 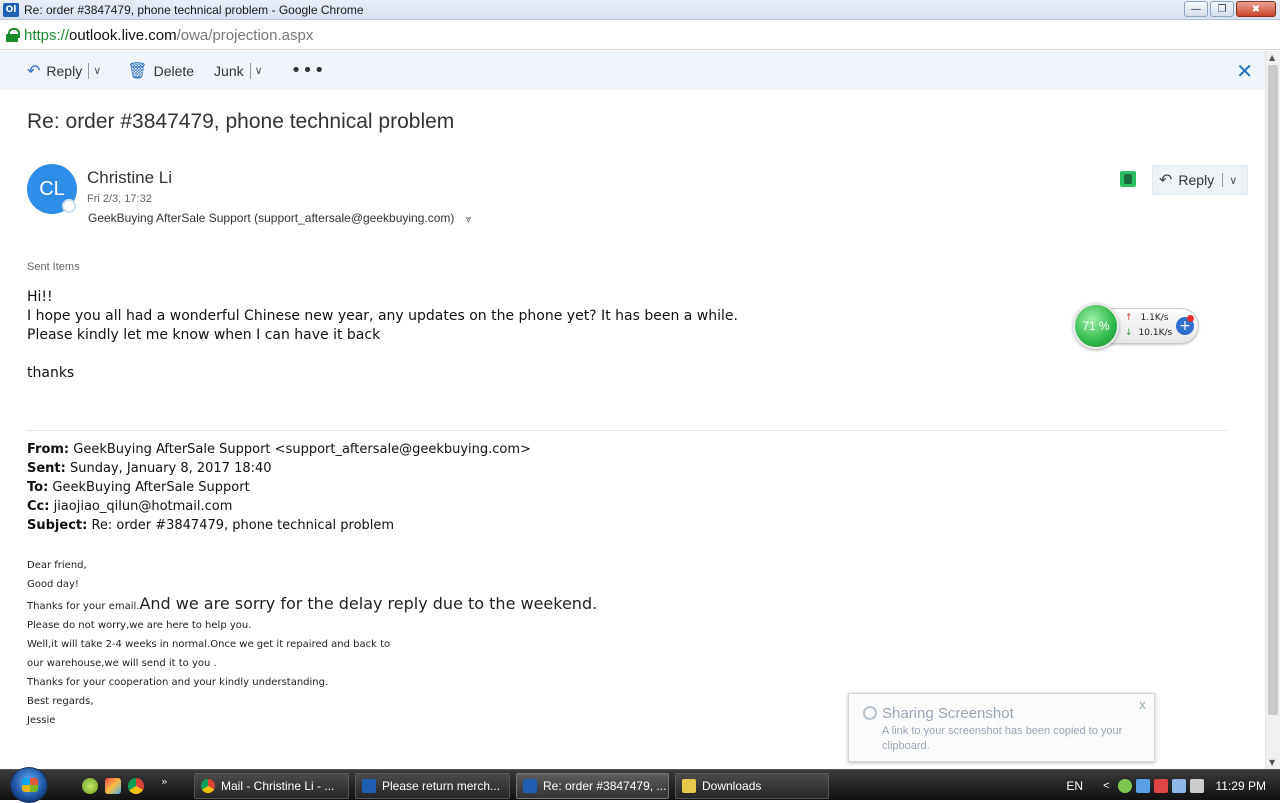 What do you see at coordinates (60, 701) in the screenshot?
I see `quoted-line: Best regards,` at bounding box center [60, 701].